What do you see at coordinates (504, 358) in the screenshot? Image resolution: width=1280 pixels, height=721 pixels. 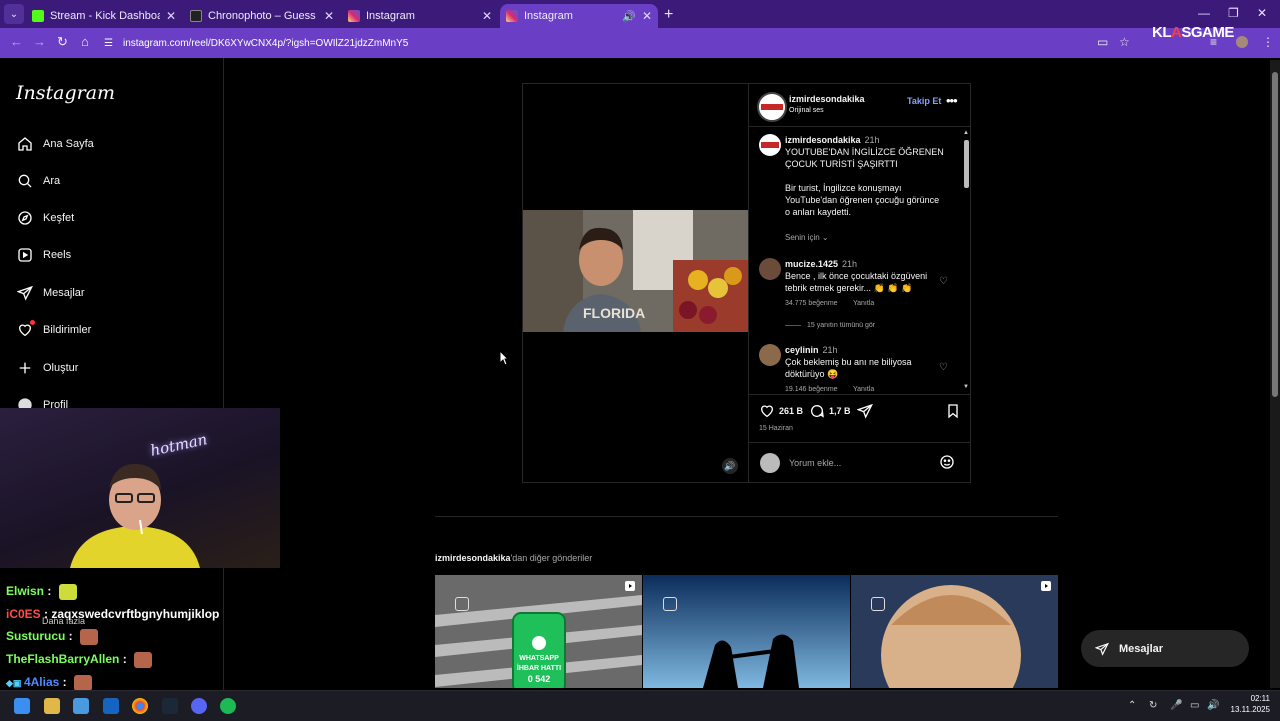 I see `mouse-cursor` at bounding box center [504, 358].